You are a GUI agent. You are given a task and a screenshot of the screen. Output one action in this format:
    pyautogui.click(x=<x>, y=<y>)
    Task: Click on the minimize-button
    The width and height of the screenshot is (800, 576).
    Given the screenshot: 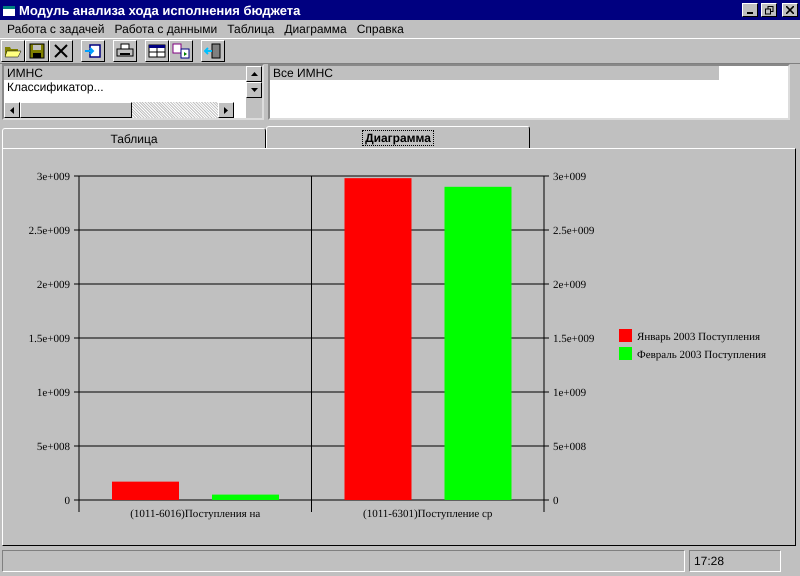 What is the action you would take?
    pyautogui.click(x=750, y=10)
    